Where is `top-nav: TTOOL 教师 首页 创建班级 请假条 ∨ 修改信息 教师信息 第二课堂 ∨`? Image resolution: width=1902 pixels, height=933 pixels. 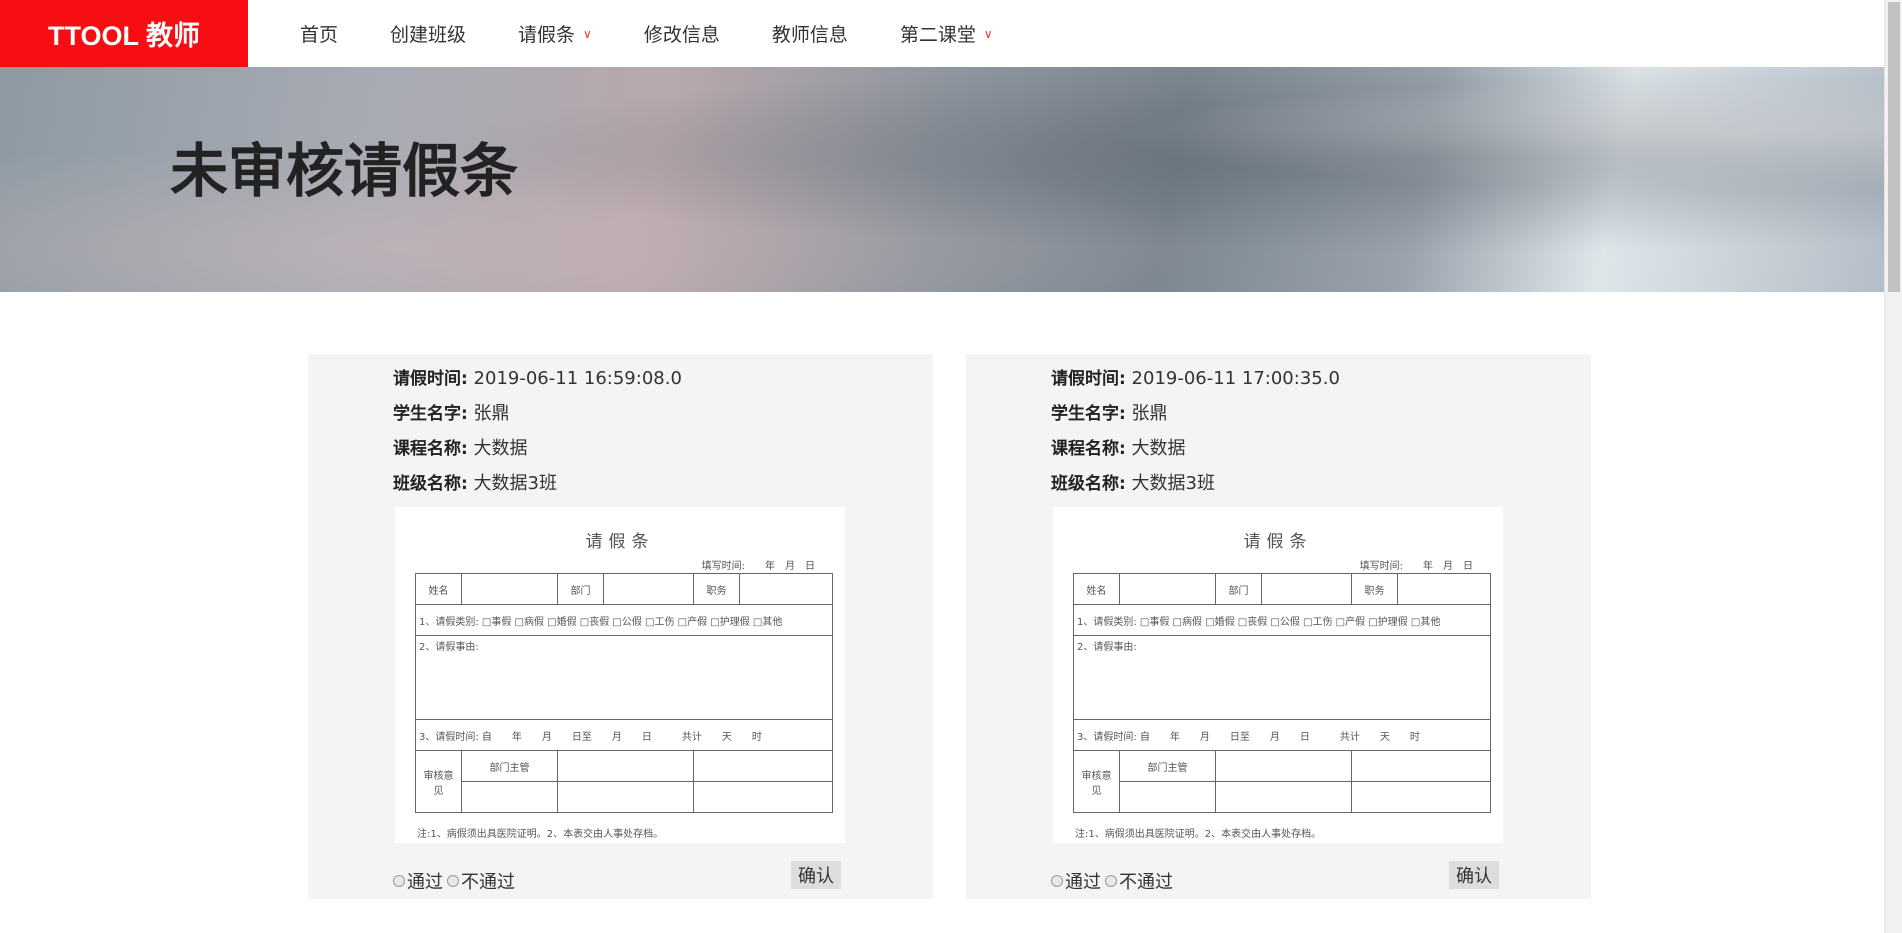 top-nav: TTOOL 教师 首页 创建班级 请假条 ∨ 修改信息 教师信息 第二课堂 ∨ is located at coordinates (942, 33).